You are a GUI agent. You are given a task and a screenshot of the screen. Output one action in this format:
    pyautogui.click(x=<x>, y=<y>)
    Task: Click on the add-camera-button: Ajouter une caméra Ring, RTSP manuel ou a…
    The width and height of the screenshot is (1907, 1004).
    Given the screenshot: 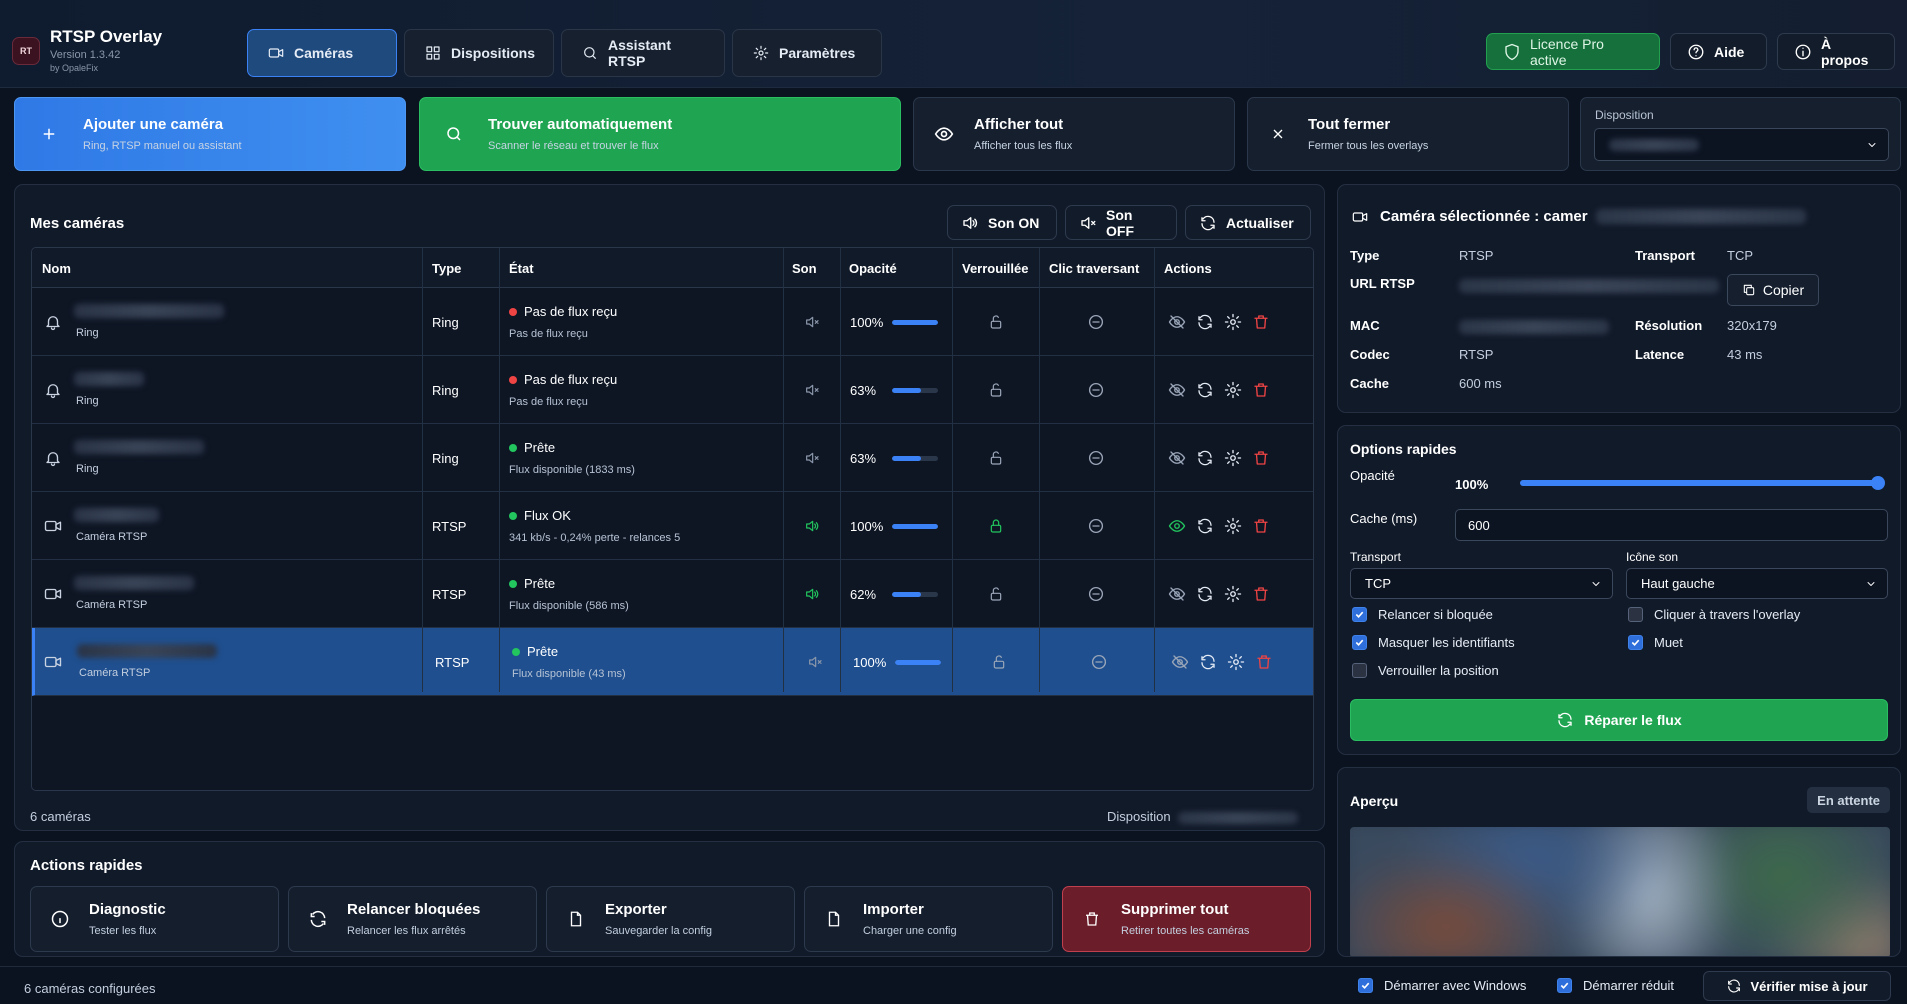 What is the action you would take?
    pyautogui.click(x=210, y=134)
    